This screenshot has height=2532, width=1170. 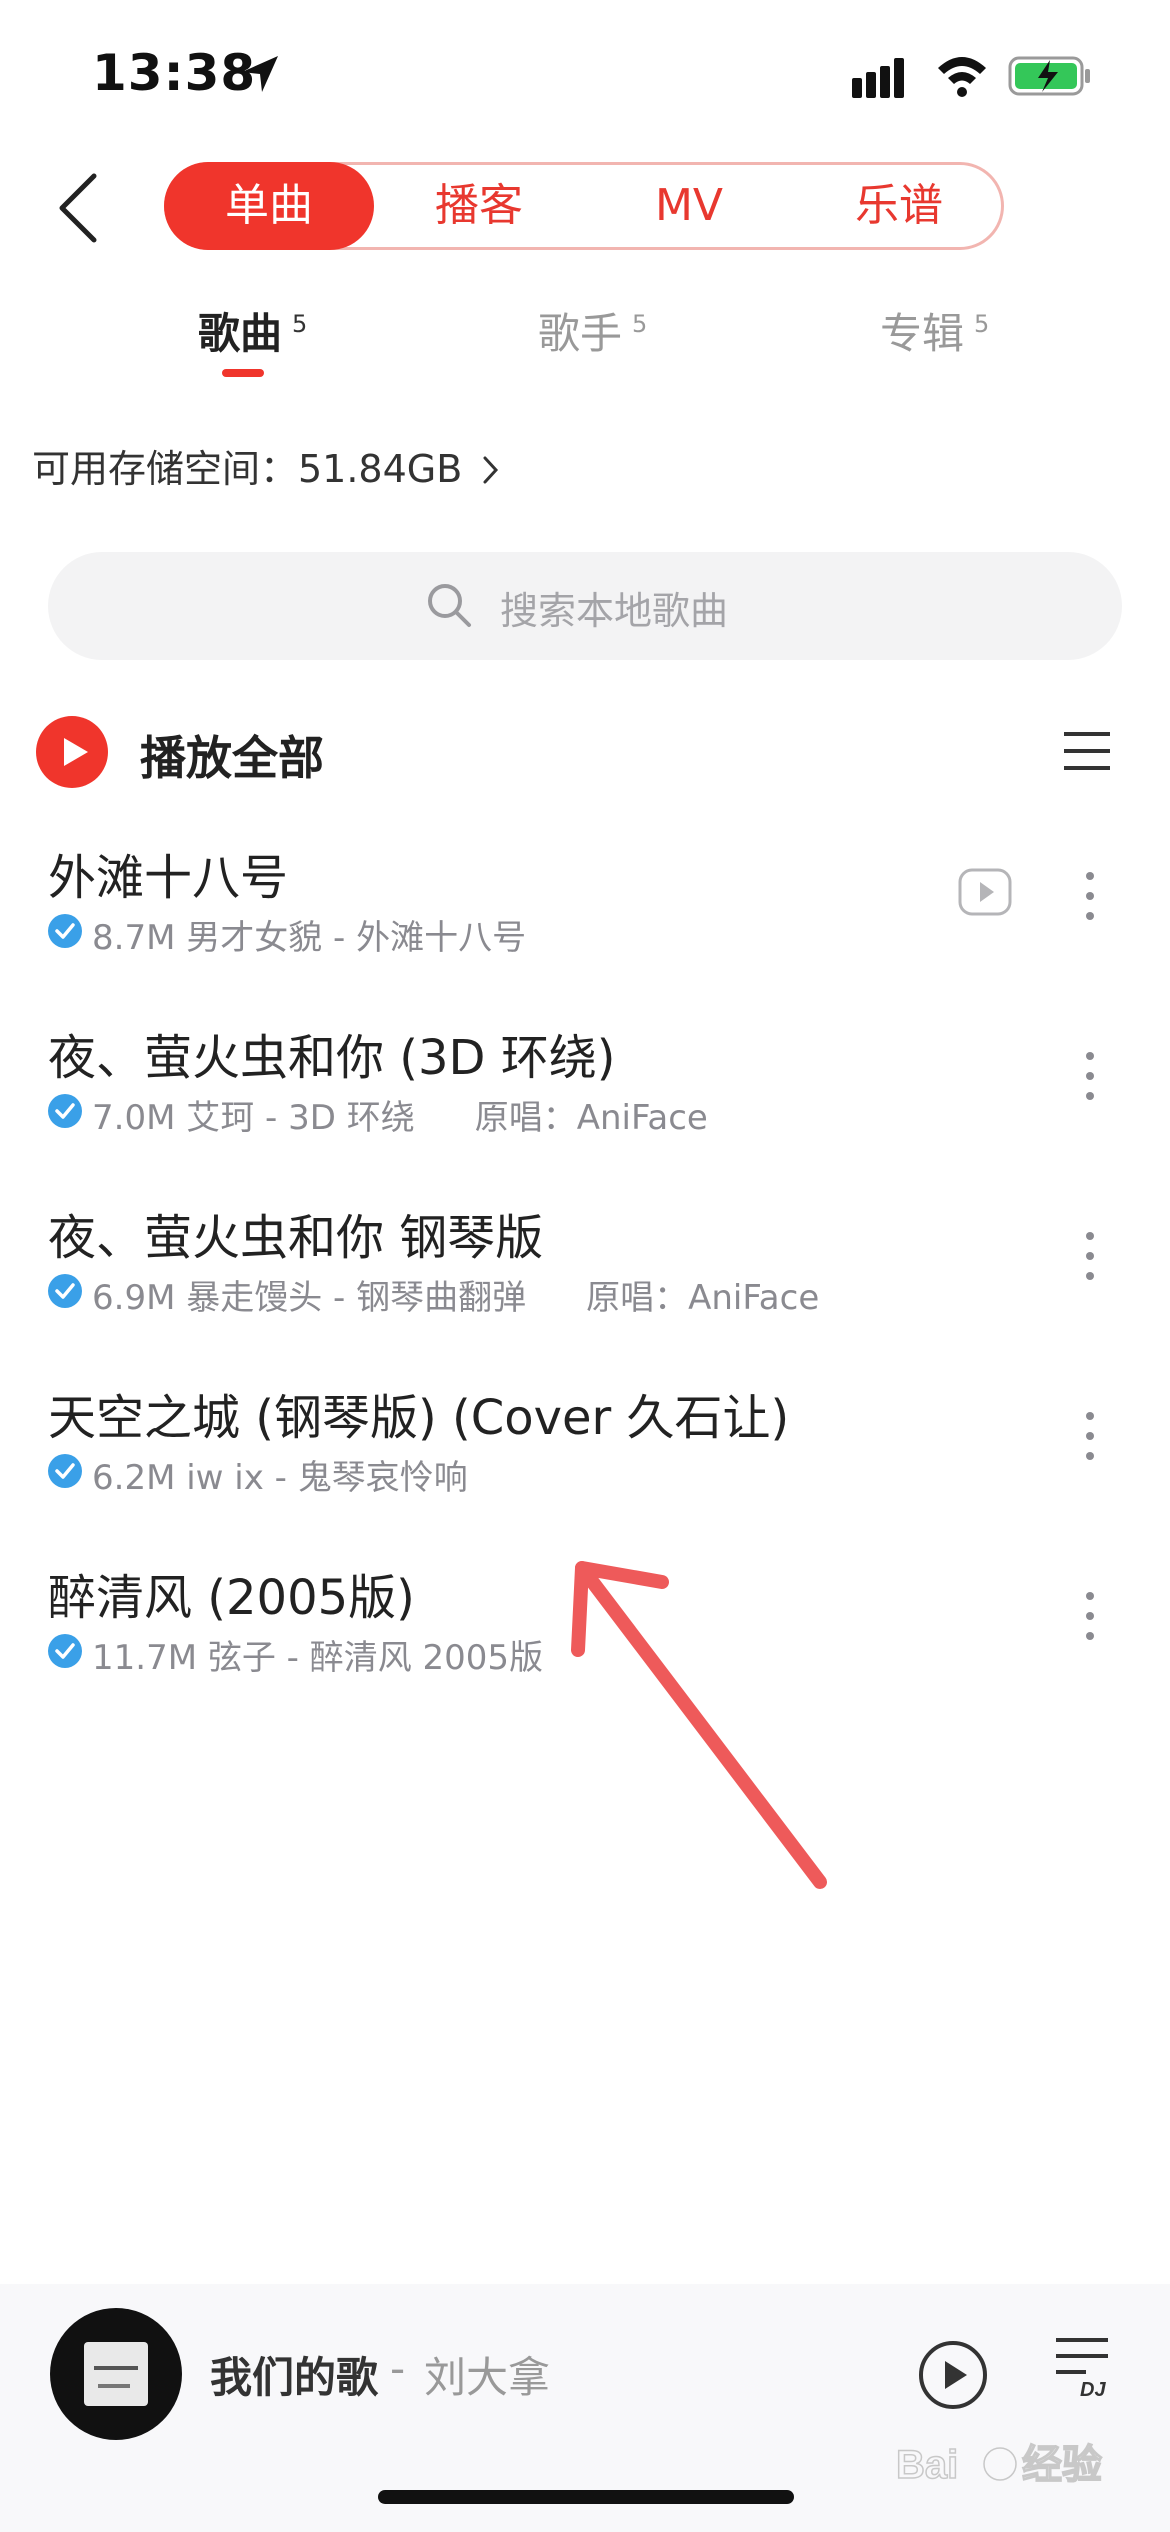 I want to click on song-meta-text: 8.7M 男才女貌 - 外滩十八号, so click(x=309, y=938).